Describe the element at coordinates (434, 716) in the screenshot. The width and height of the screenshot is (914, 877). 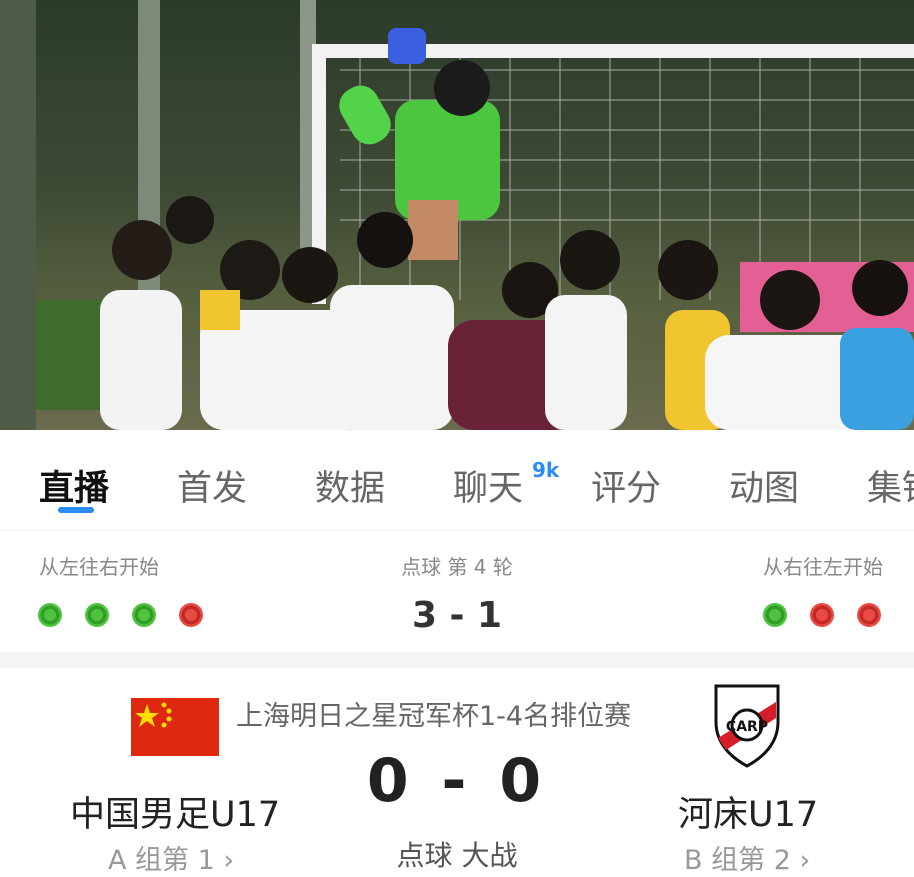
I see `competition-name: 上海明日之星冠军杯1-4名排位赛` at that location.